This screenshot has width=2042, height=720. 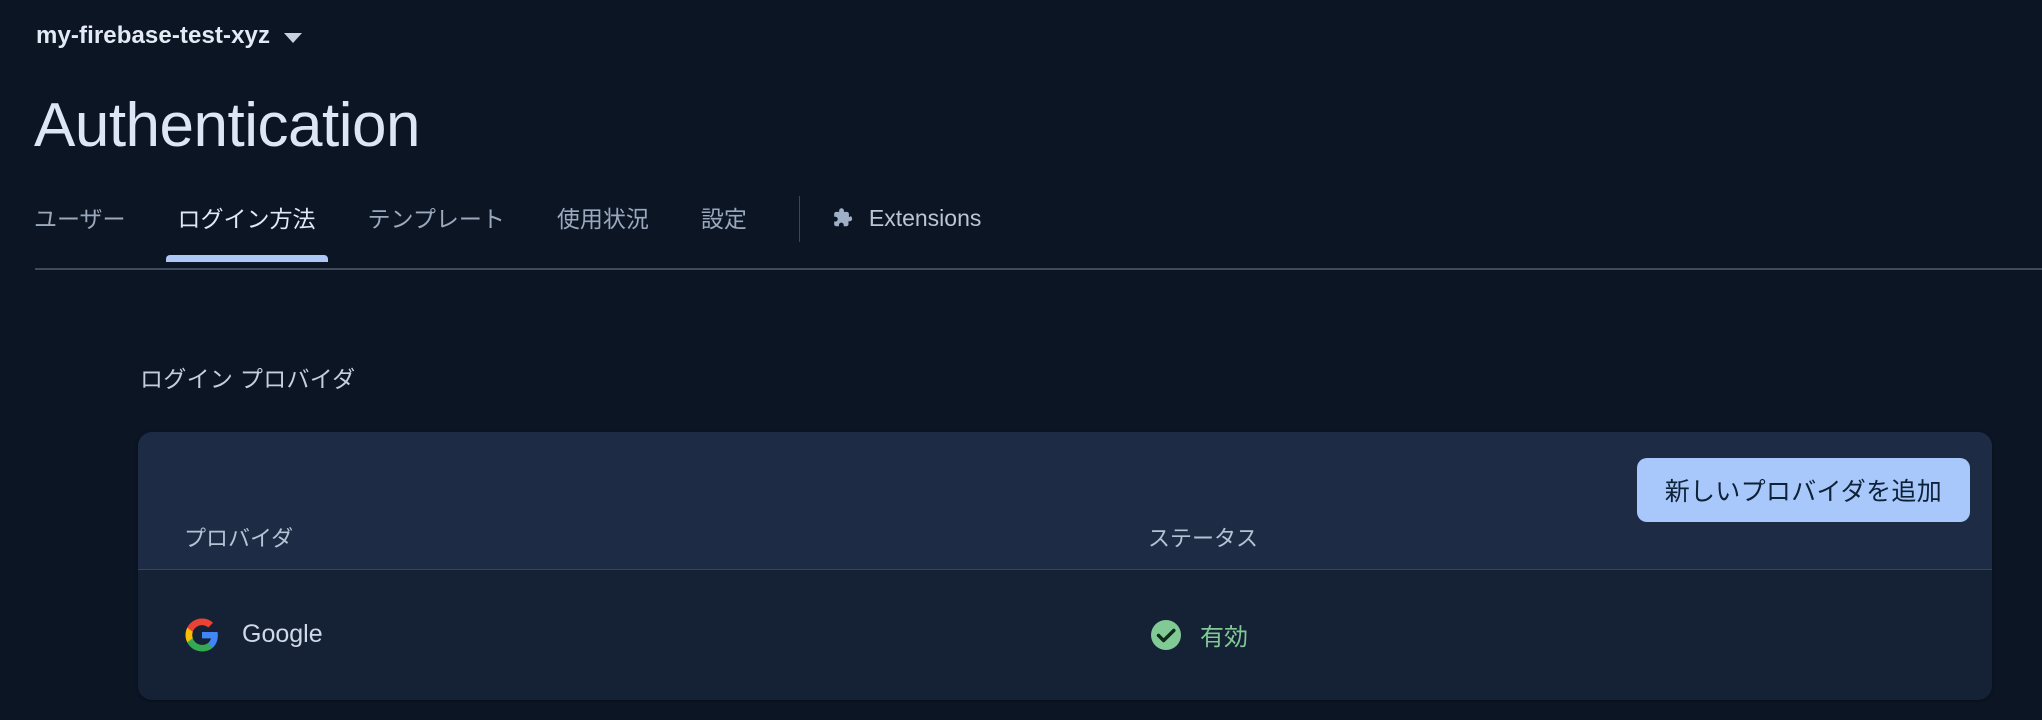 I want to click on cell-status: 有効, so click(x=1570, y=635).